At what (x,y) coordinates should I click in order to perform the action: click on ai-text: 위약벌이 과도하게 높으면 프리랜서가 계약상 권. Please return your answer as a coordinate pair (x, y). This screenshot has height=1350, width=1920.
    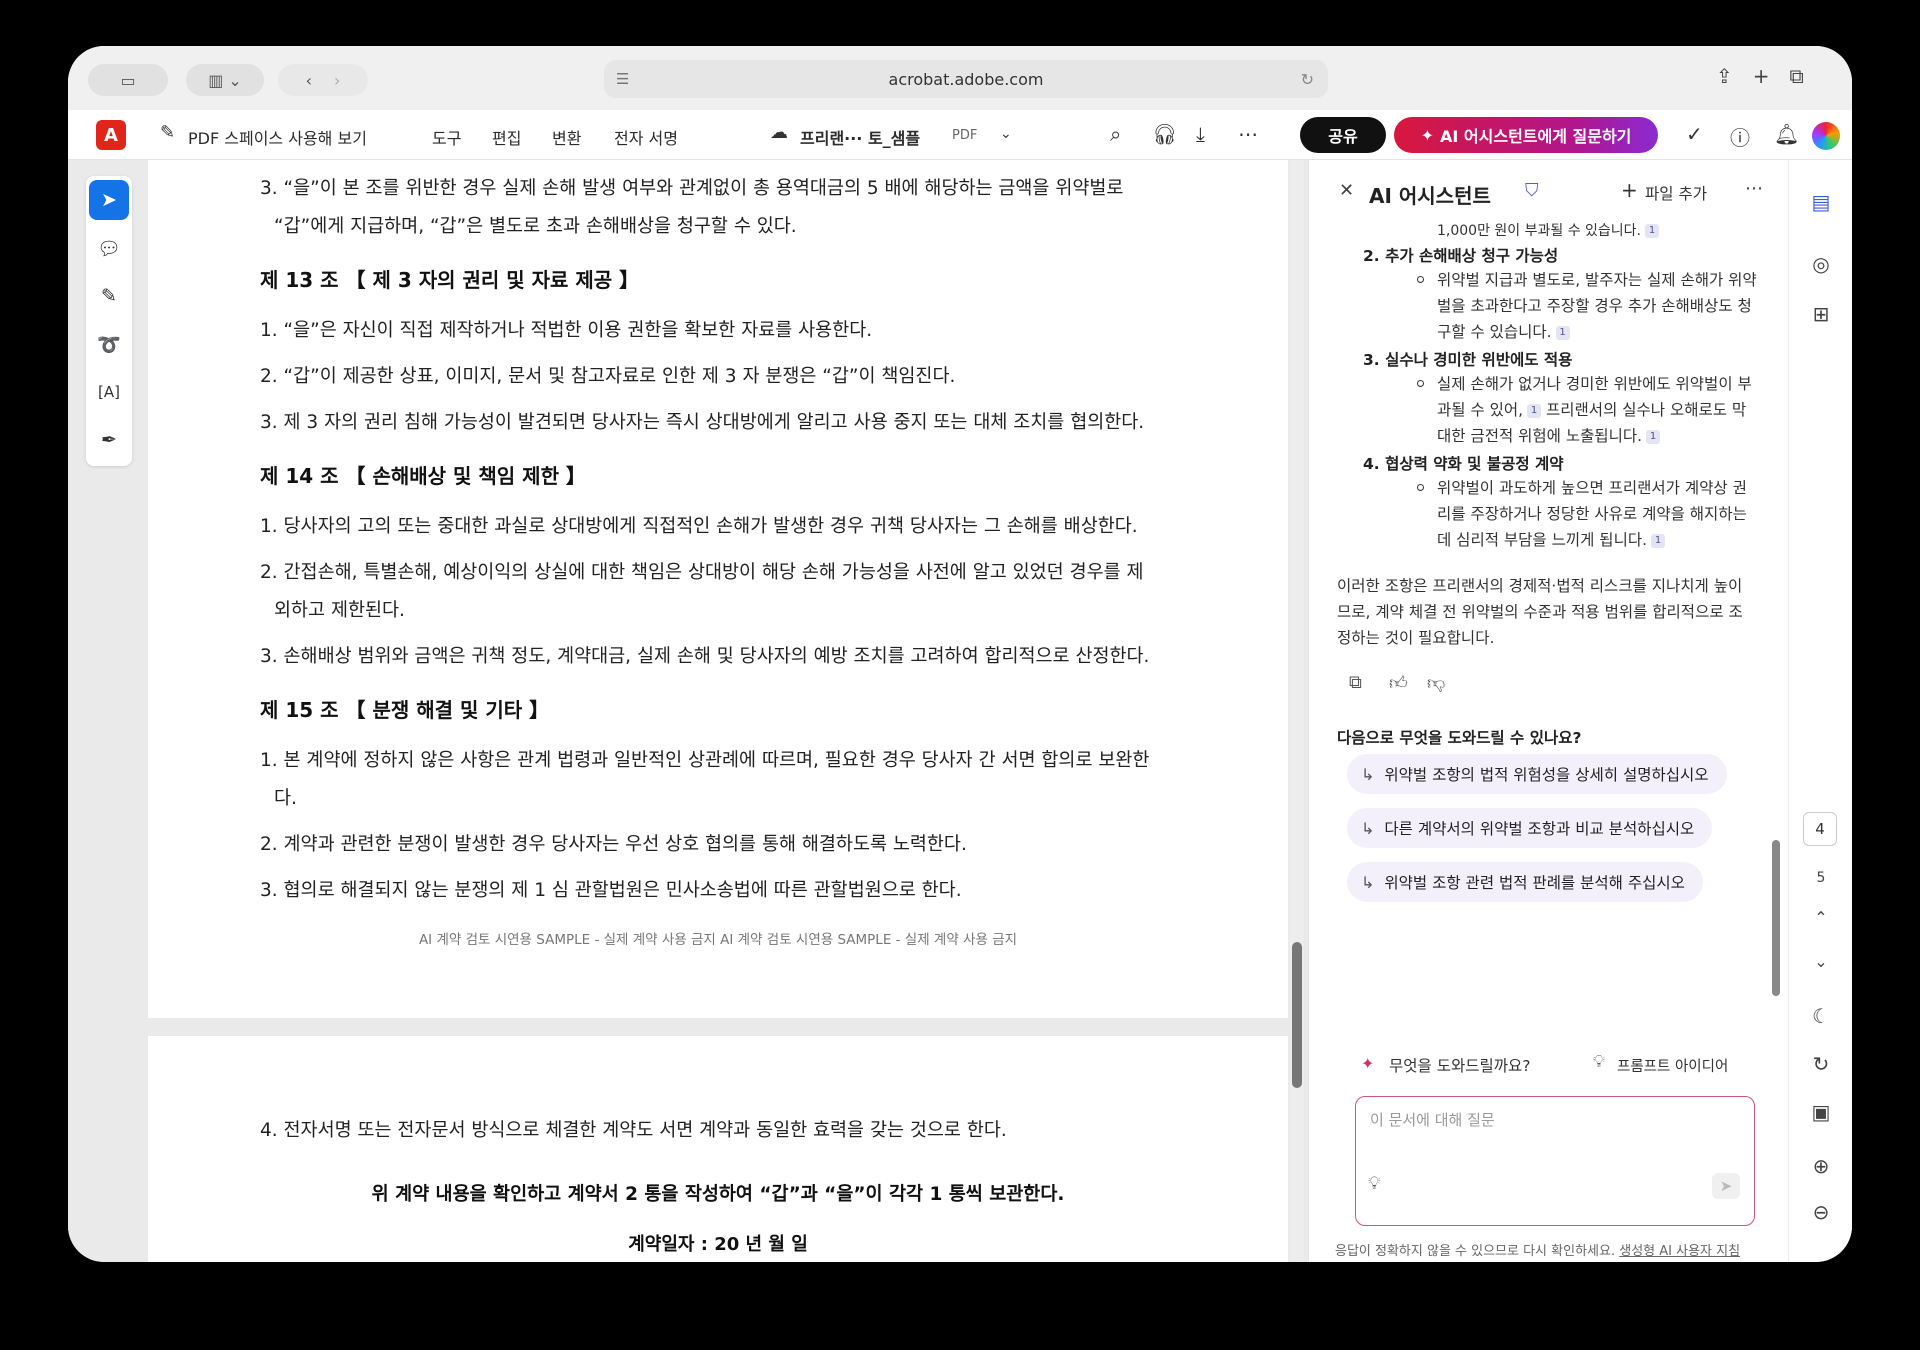
    Looking at the image, I should click on (1592, 488).